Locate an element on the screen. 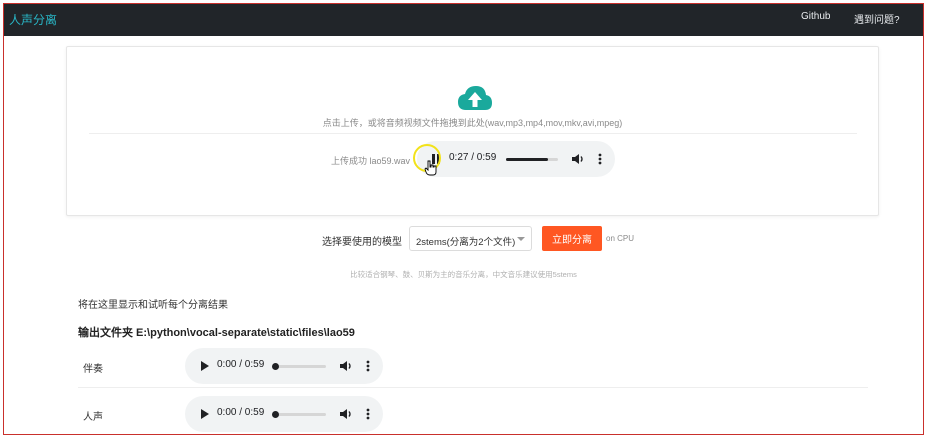 The width and height of the screenshot is (929, 440). row-divider is located at coordinates (473, 387).